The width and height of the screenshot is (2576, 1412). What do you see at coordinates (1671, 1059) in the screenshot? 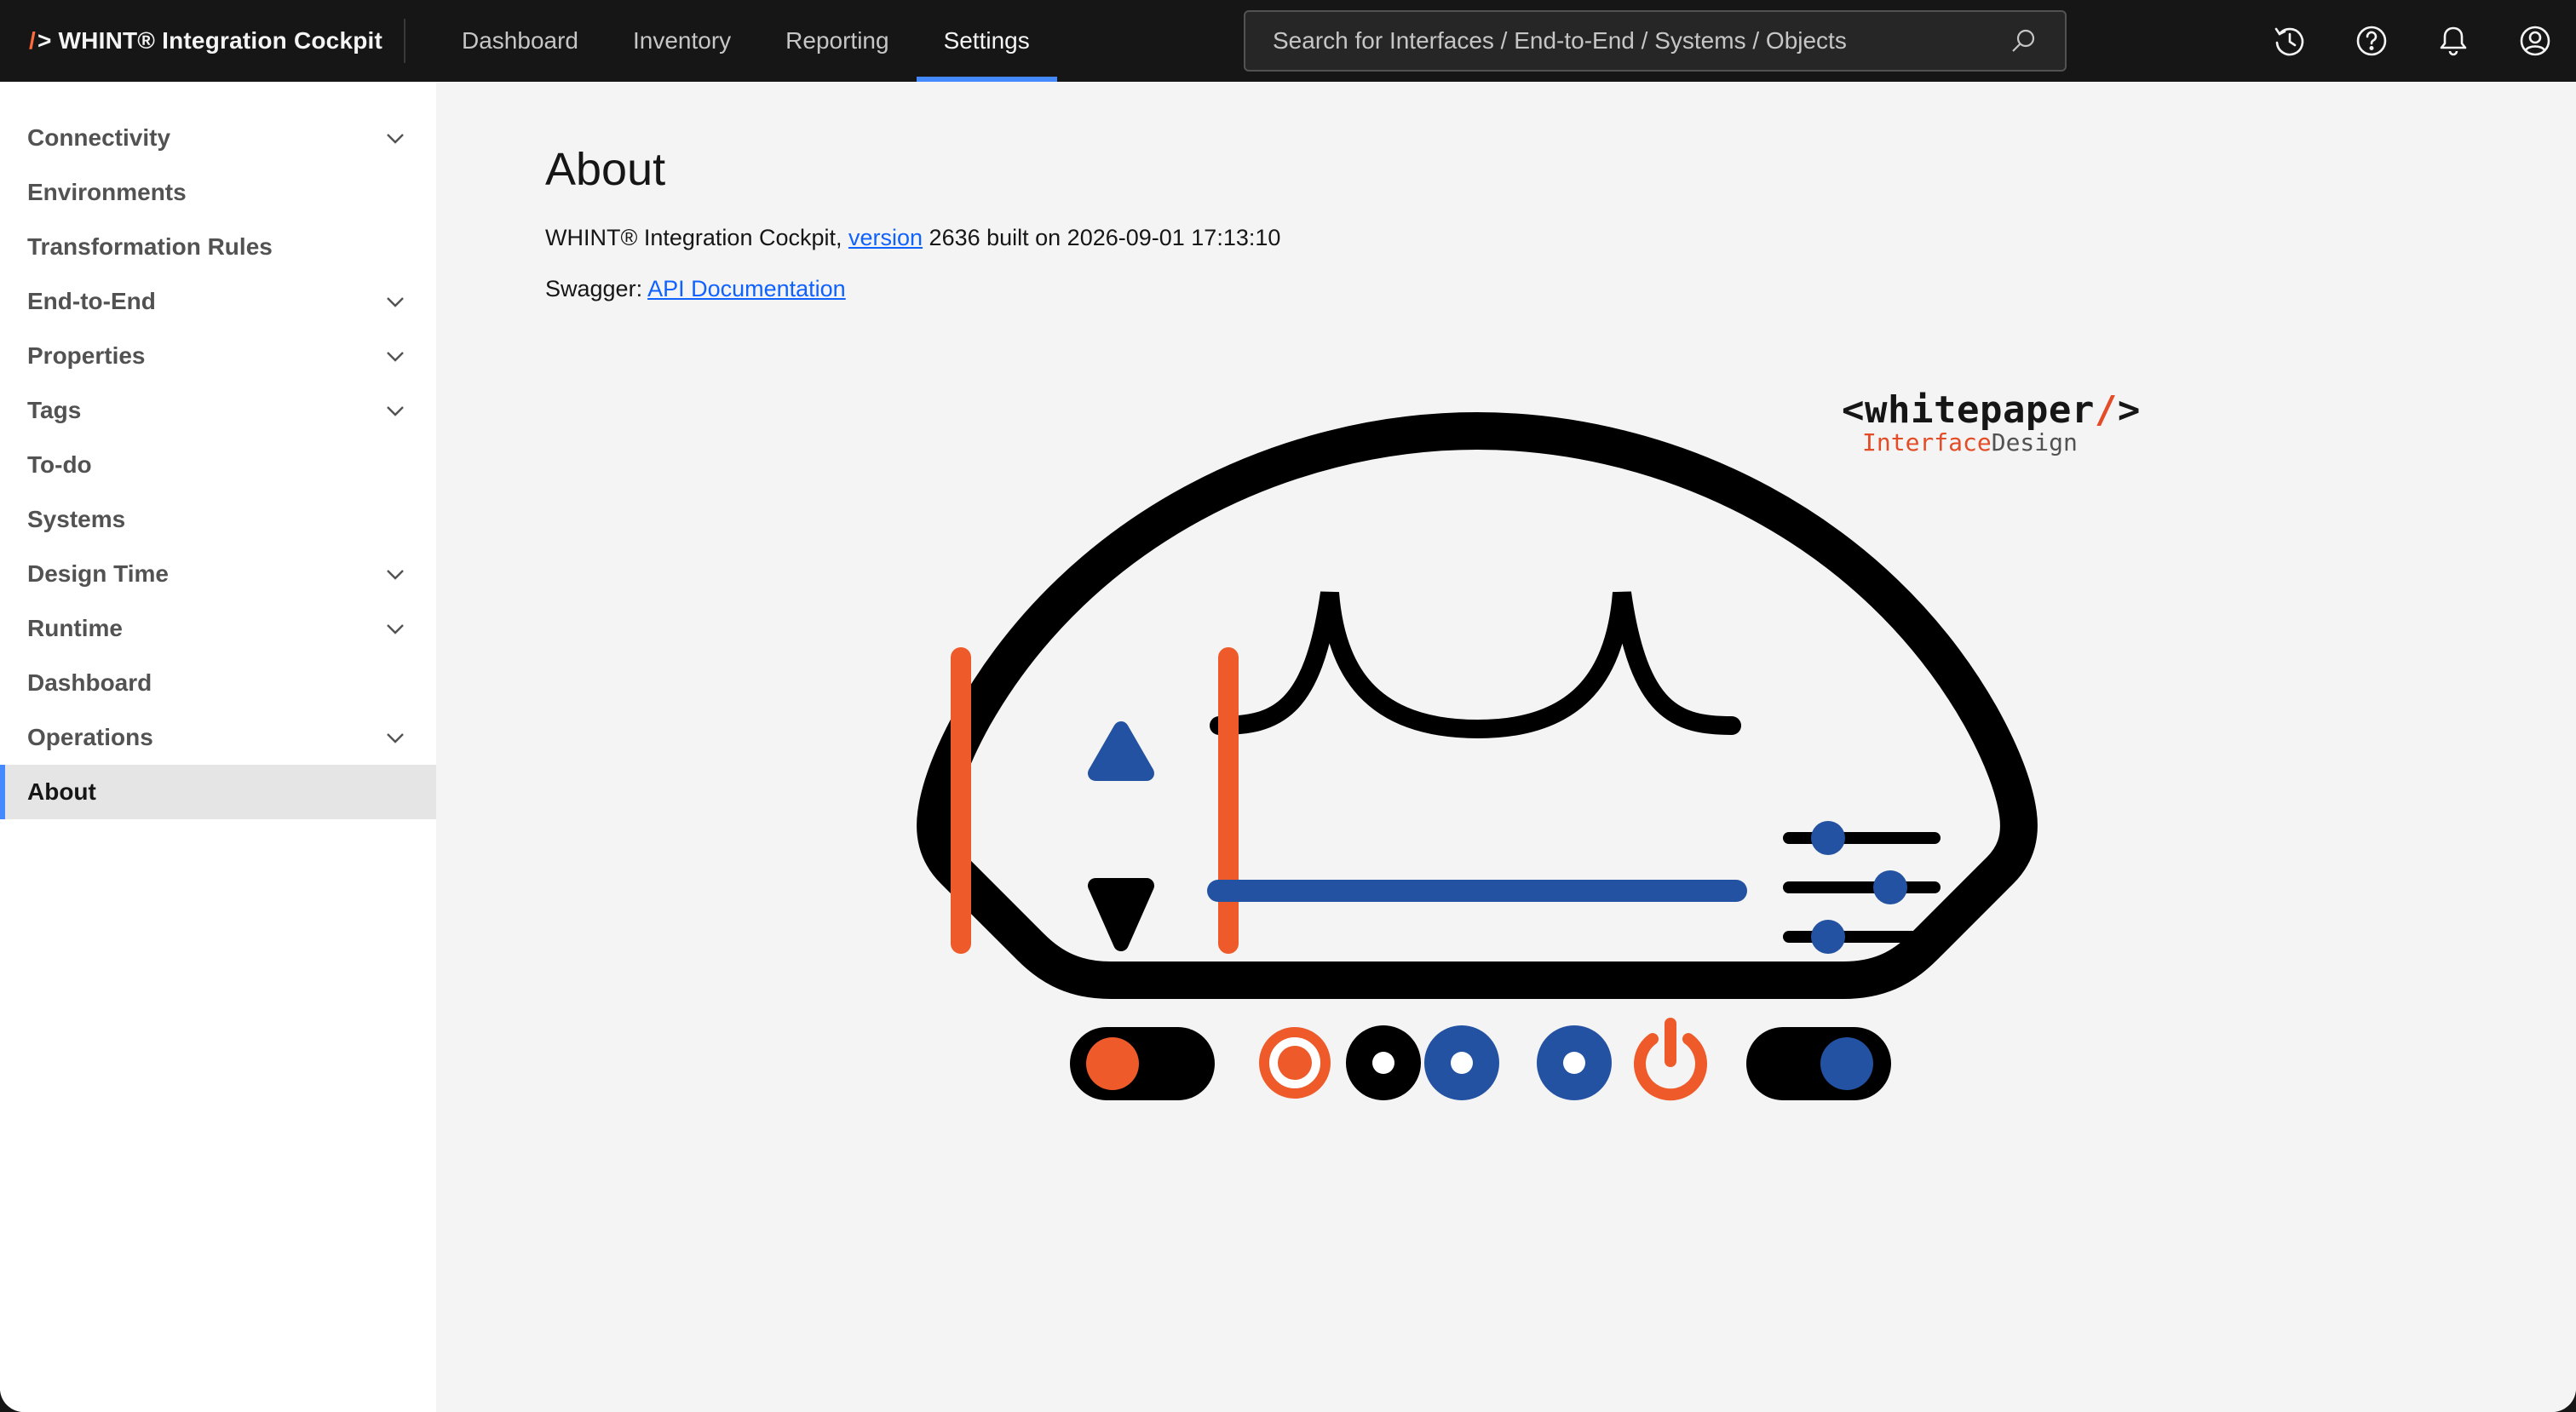
I see `power-icon` at bounding box center [1671, 1059].